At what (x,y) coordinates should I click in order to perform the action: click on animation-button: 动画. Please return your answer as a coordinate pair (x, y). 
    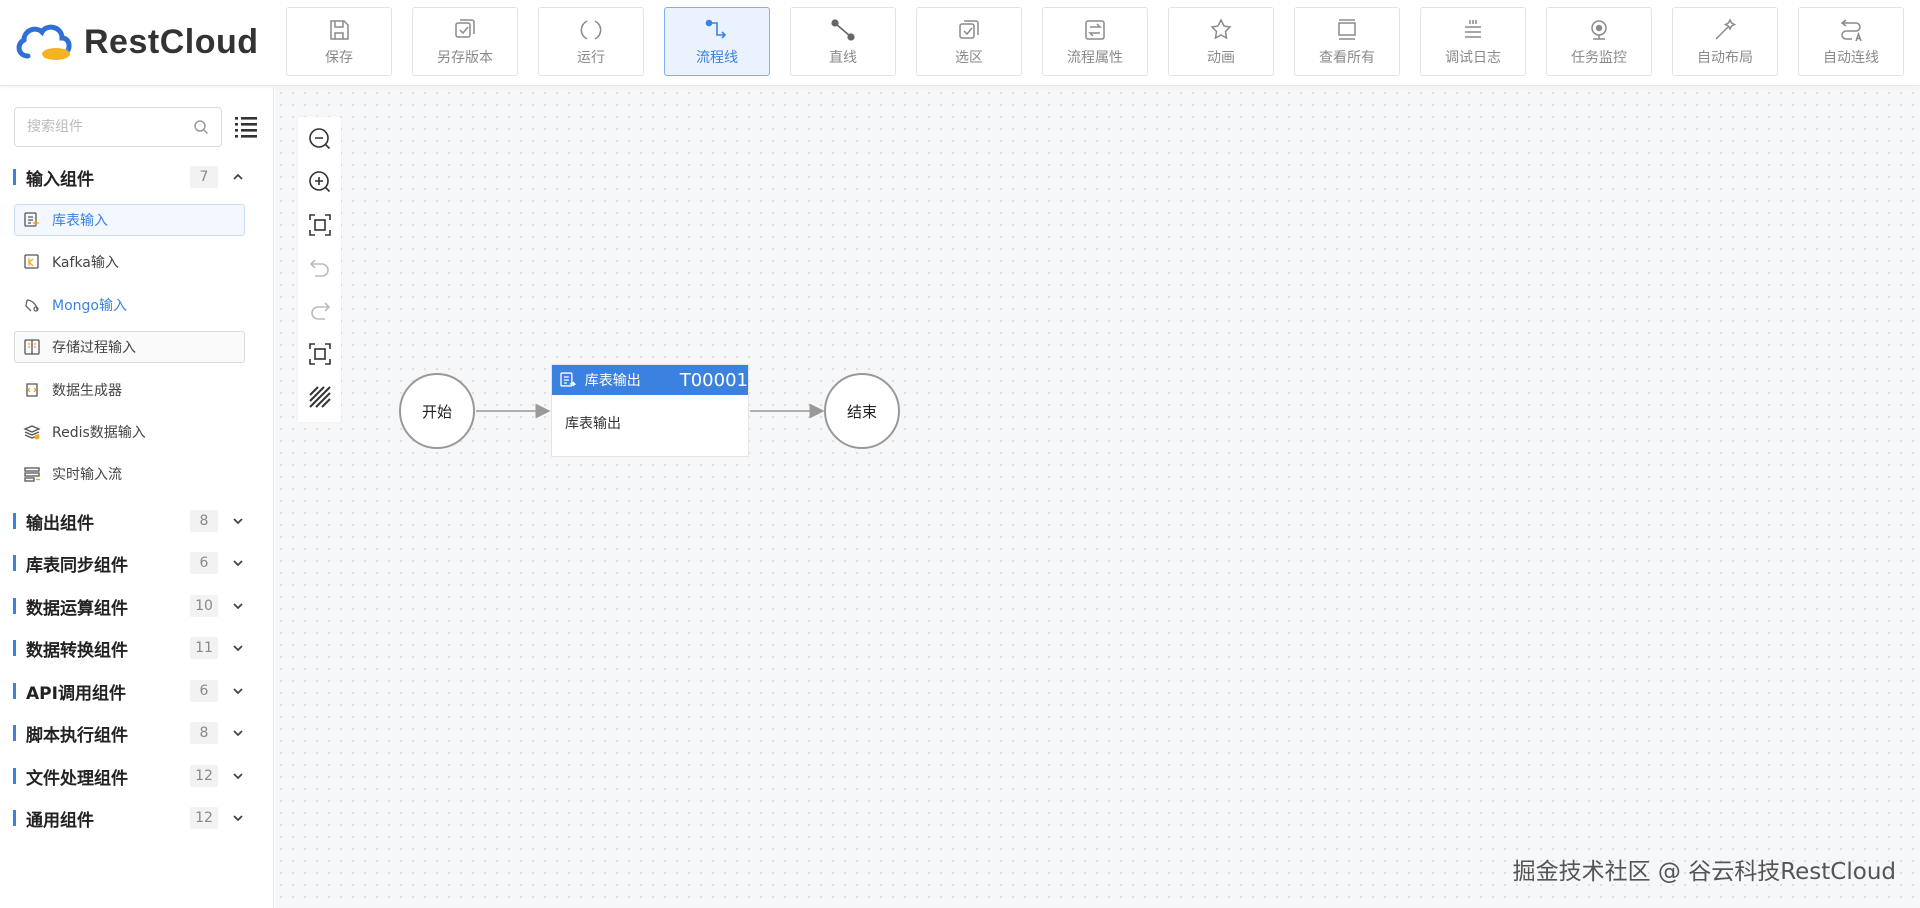
    Looking at the image, I should click on (1221, 41).